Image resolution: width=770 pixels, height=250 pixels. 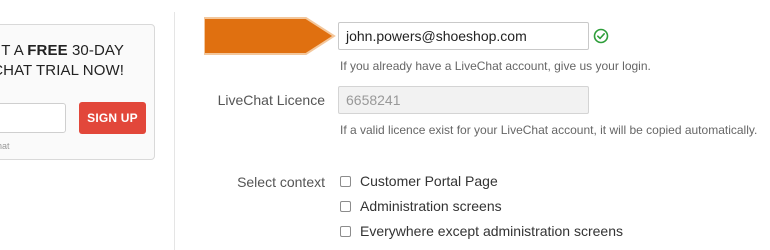 What do you see at coordinates (429, 181) in the screenshot?
I see `checkbox-label: Customer Portal Page` at bounding box center [429, 181].